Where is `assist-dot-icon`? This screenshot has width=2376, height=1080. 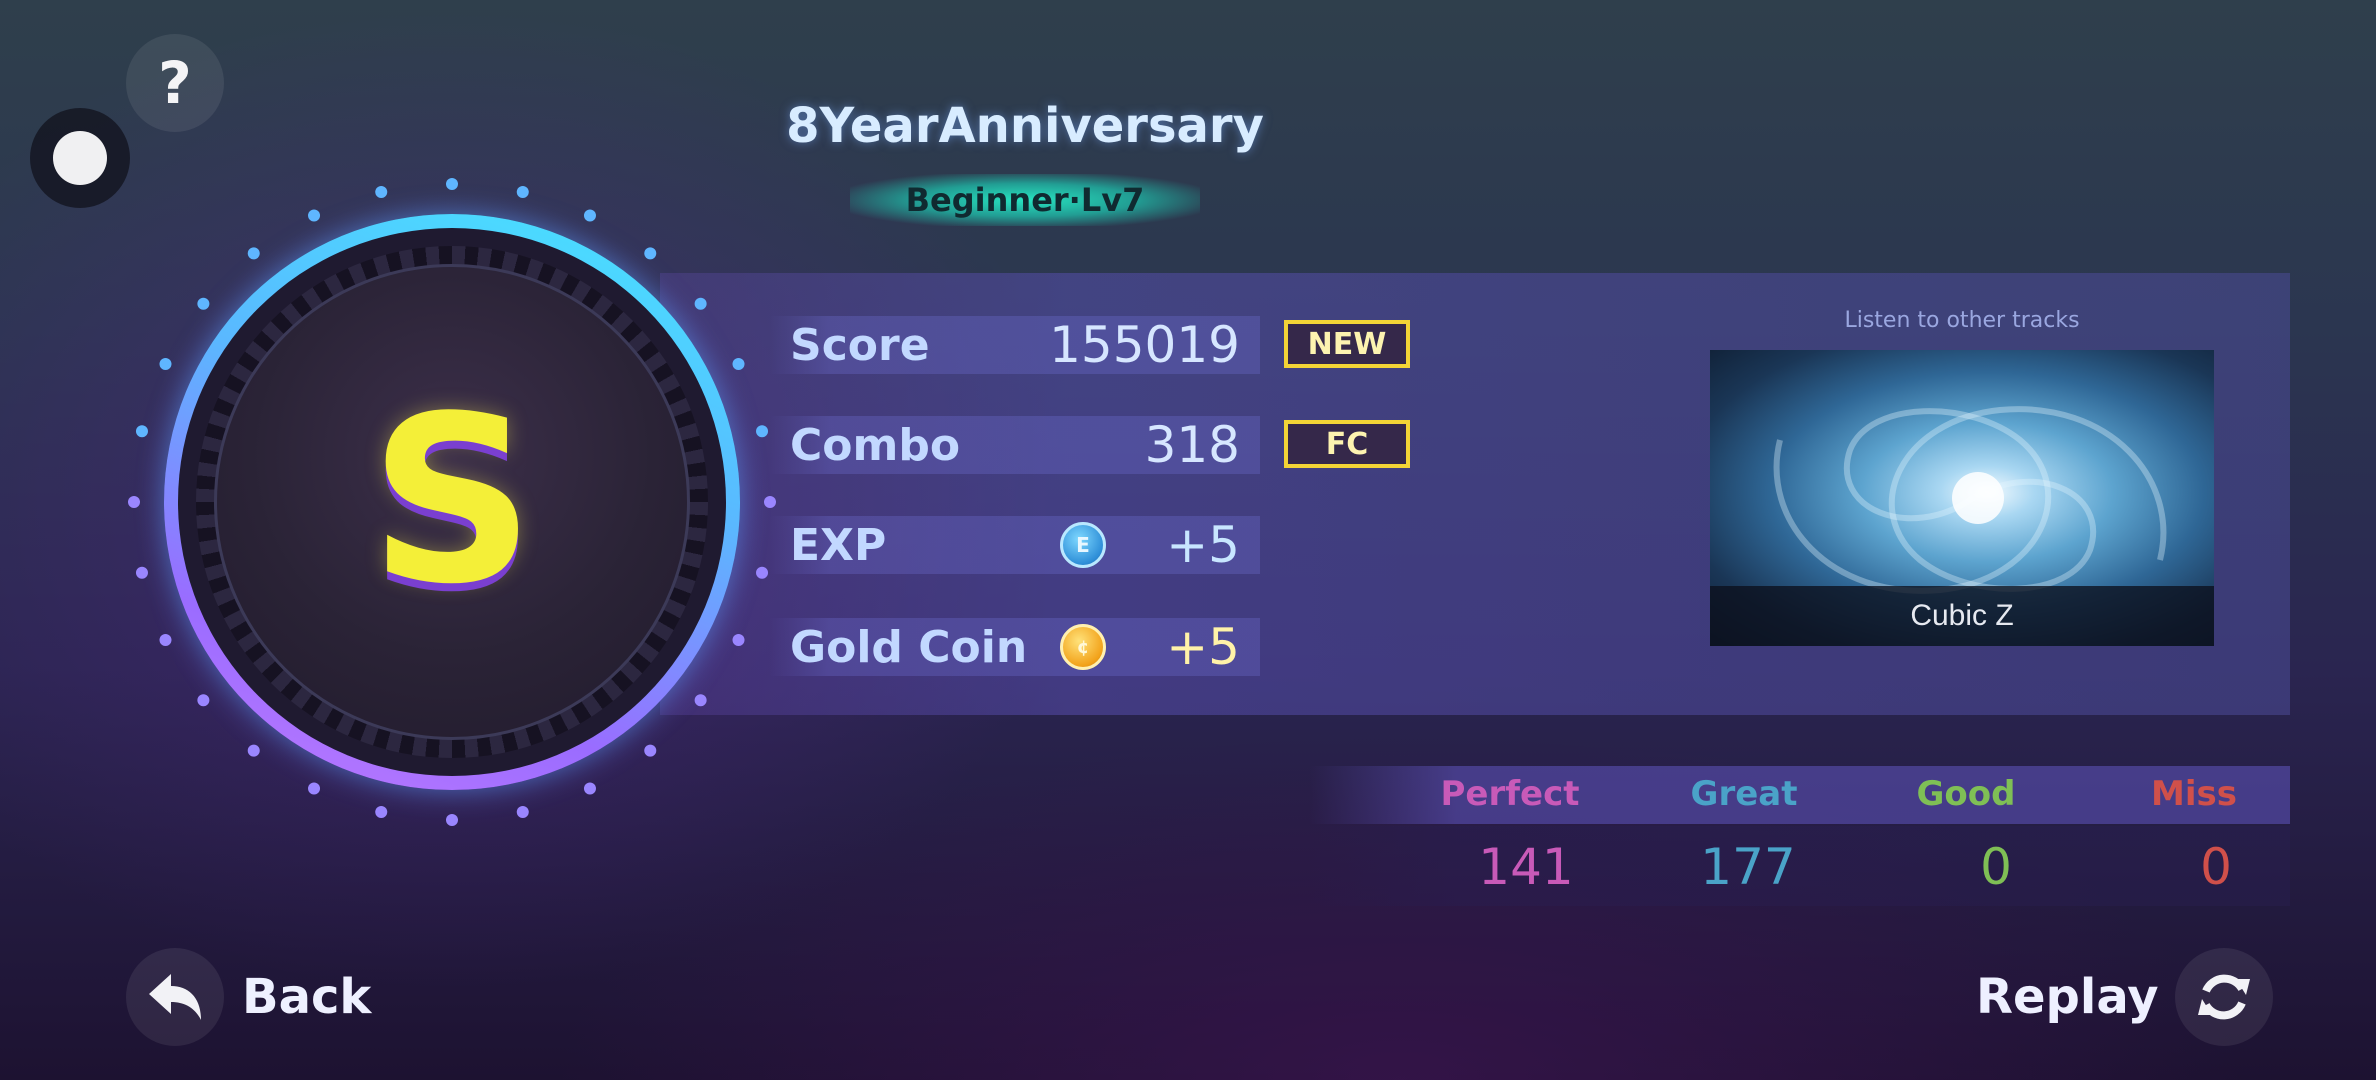
assist-dot-icon is located at coordinates (80, 158).